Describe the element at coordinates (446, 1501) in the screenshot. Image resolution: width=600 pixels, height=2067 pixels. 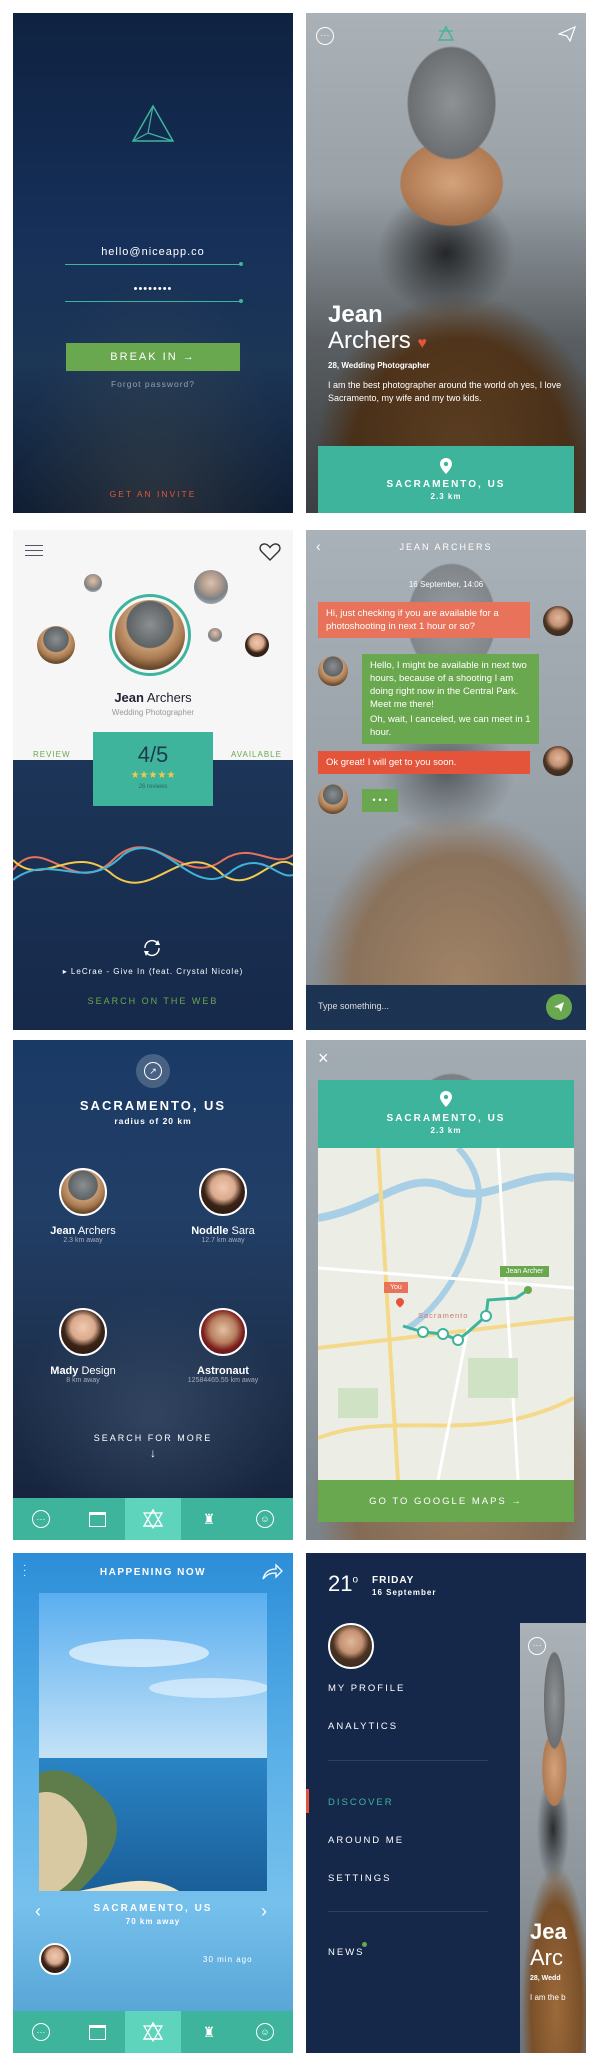
I see `google-maps-button: GO TO GOOGLE MAPS →` at that location.